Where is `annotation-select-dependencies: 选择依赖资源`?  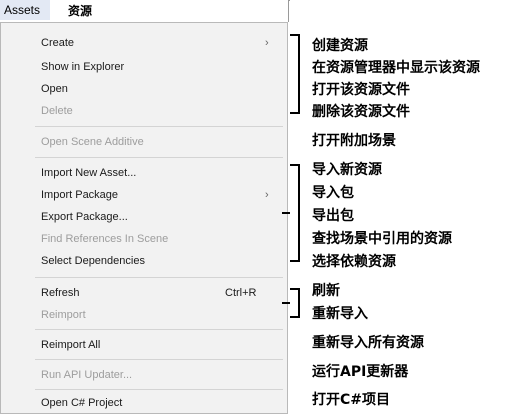
annotation-select-dependencies: 选择依赖资源 is located at coordinates (354, 262).